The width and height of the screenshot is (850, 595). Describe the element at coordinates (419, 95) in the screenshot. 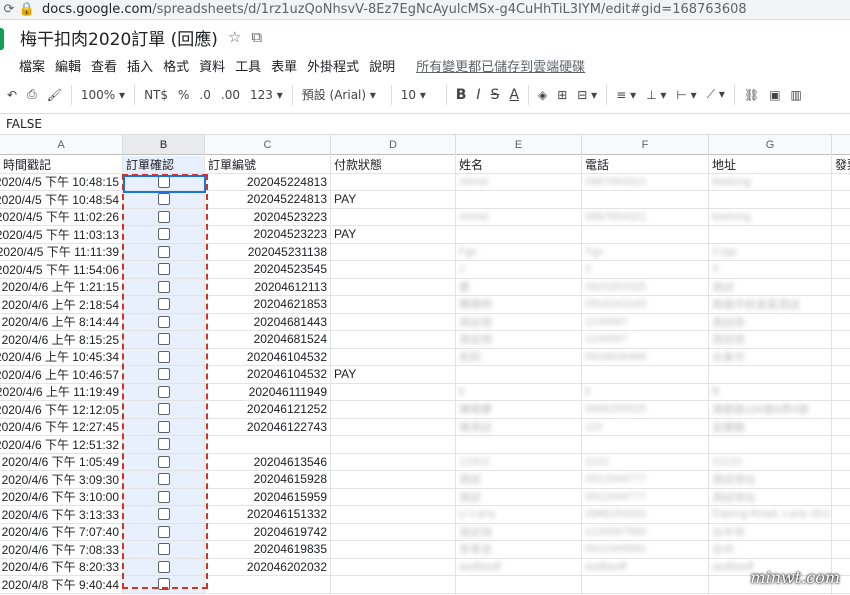

I see `font-size-select: 10 ▾` at that location.